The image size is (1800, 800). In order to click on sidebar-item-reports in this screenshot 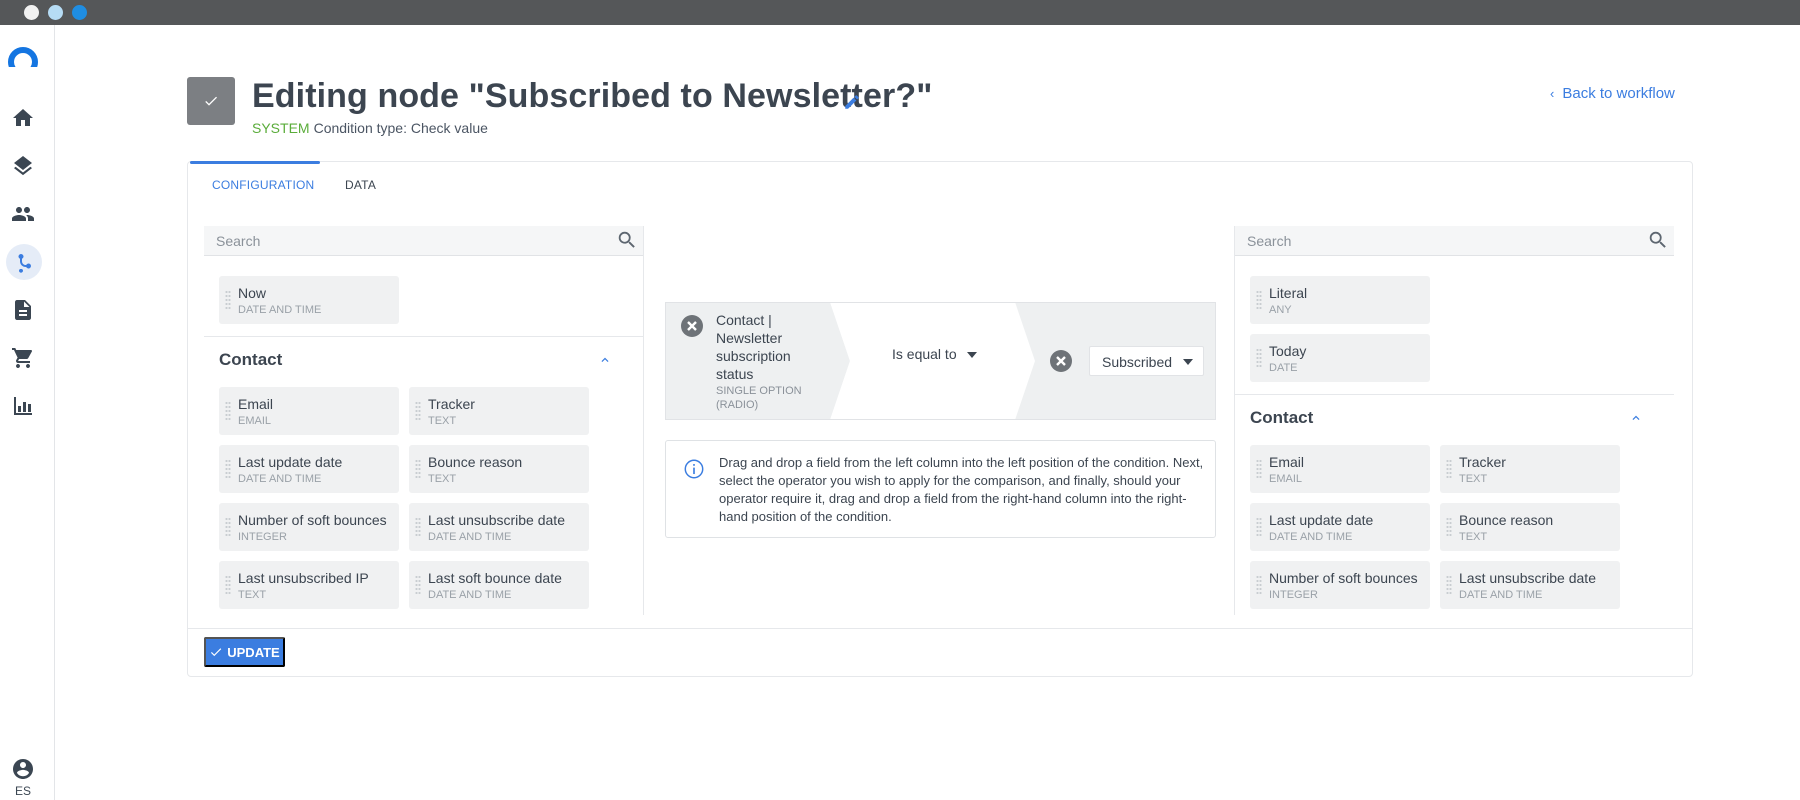, I will do `click(23, 406)`.